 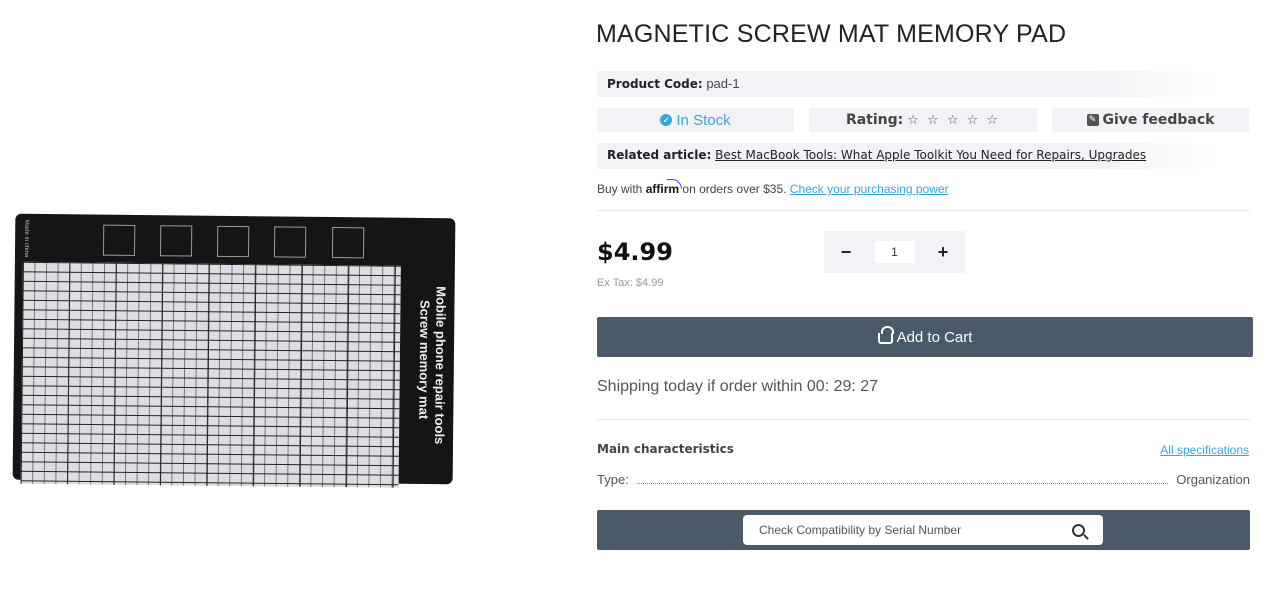 I want to click on main-characteristics-heading: Main characteristics, so click(x=665, y=449).